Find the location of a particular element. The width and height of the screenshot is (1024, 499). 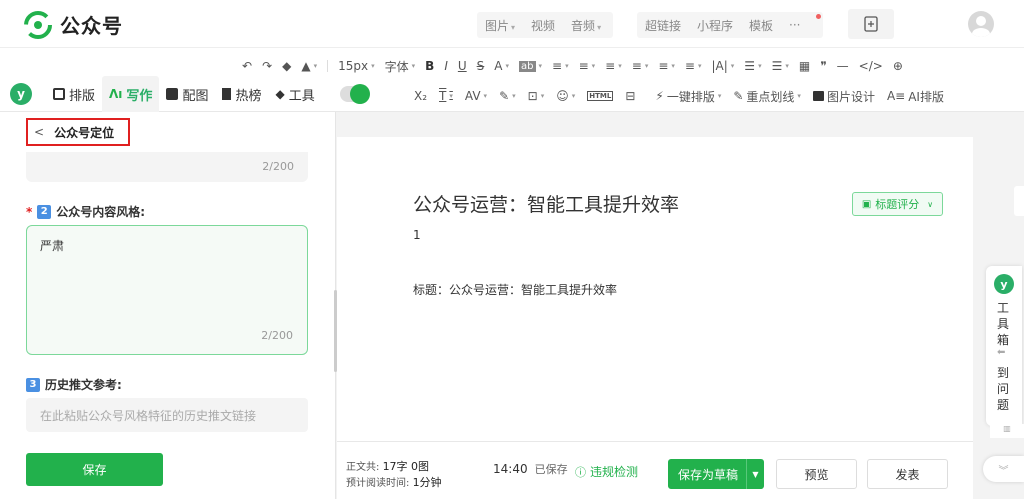

logo: 公众号 is located at coordinates (73, 24).